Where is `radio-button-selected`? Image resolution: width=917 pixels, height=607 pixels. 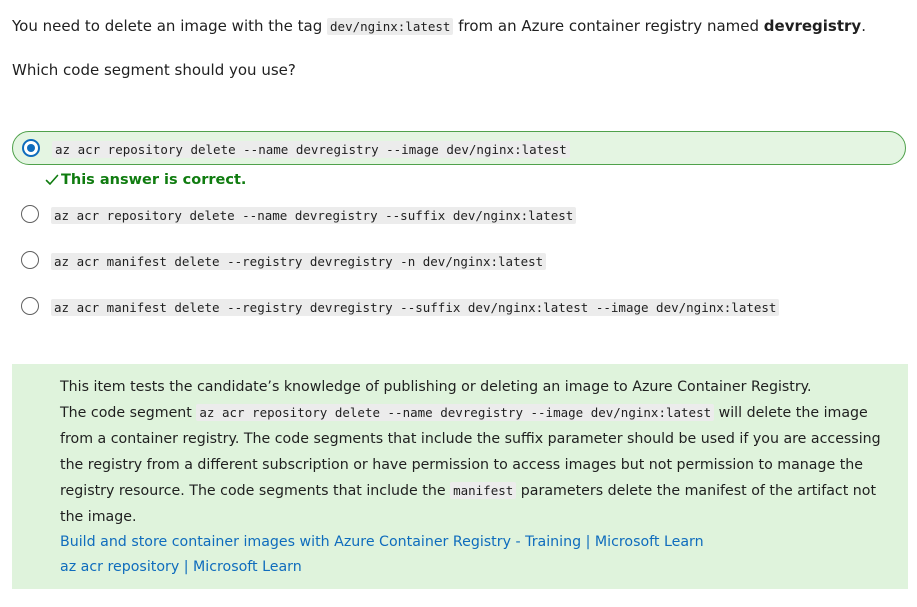 radio-button-selected is located at coordinates (31, 148).